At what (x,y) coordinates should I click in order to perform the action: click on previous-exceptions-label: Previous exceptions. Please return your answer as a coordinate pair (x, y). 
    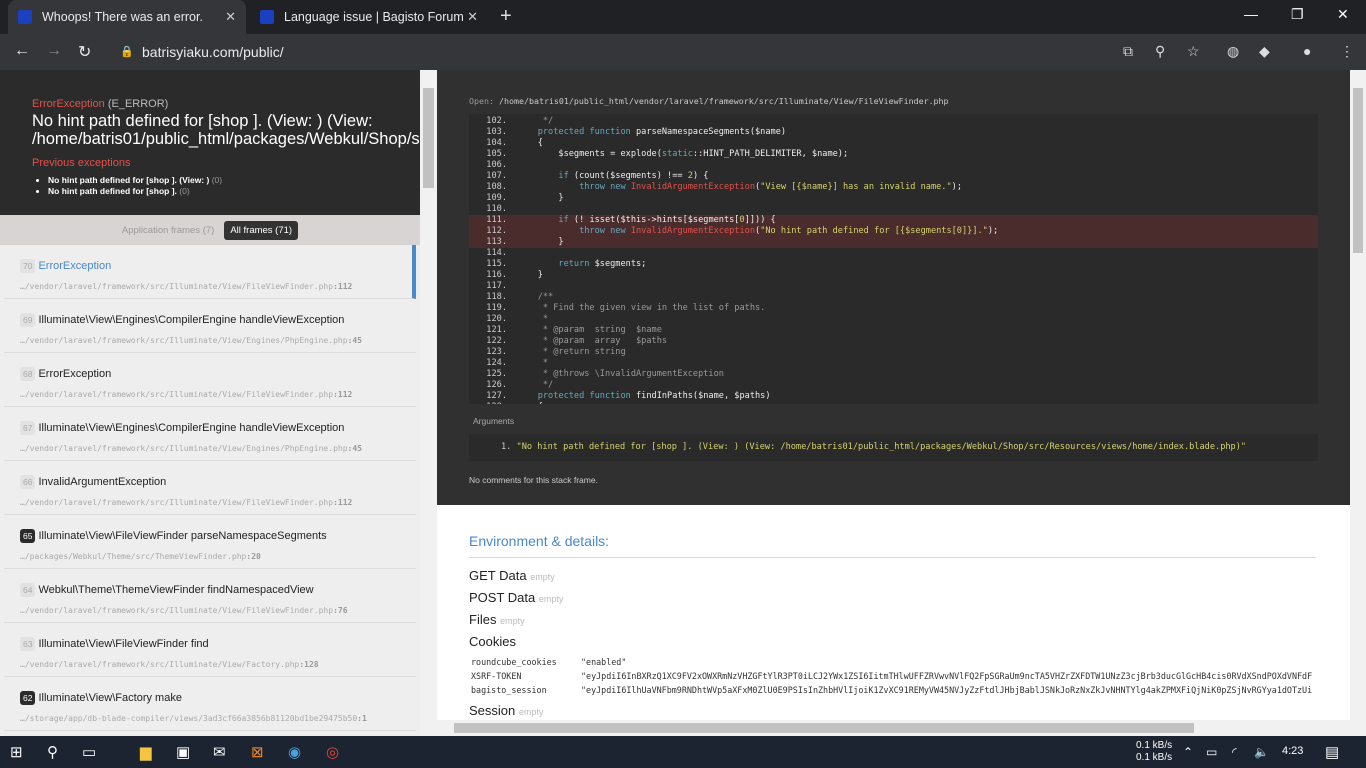
    Looking at the image, I should click on (81, 163).